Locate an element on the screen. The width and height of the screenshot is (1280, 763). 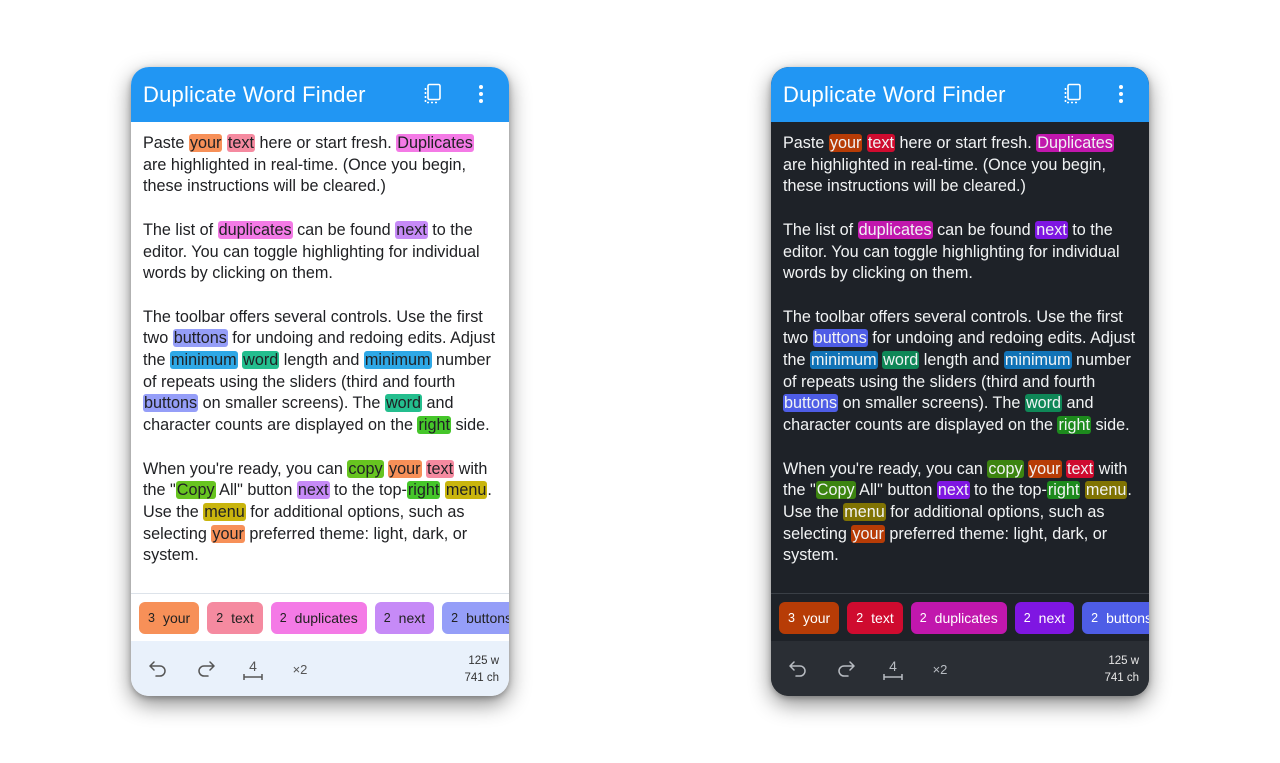
editor-text: length and is located at coordinates (321, 360).